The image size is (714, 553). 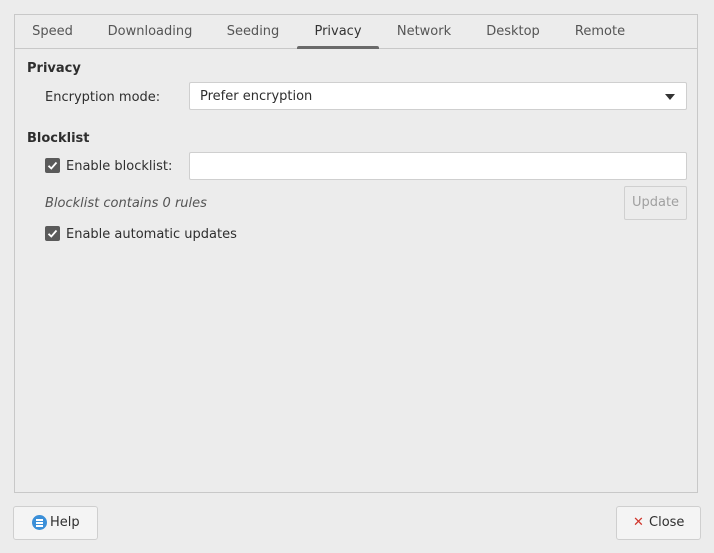 I want to click on update-blocklist-button: Update, so click(x=655, y=203).